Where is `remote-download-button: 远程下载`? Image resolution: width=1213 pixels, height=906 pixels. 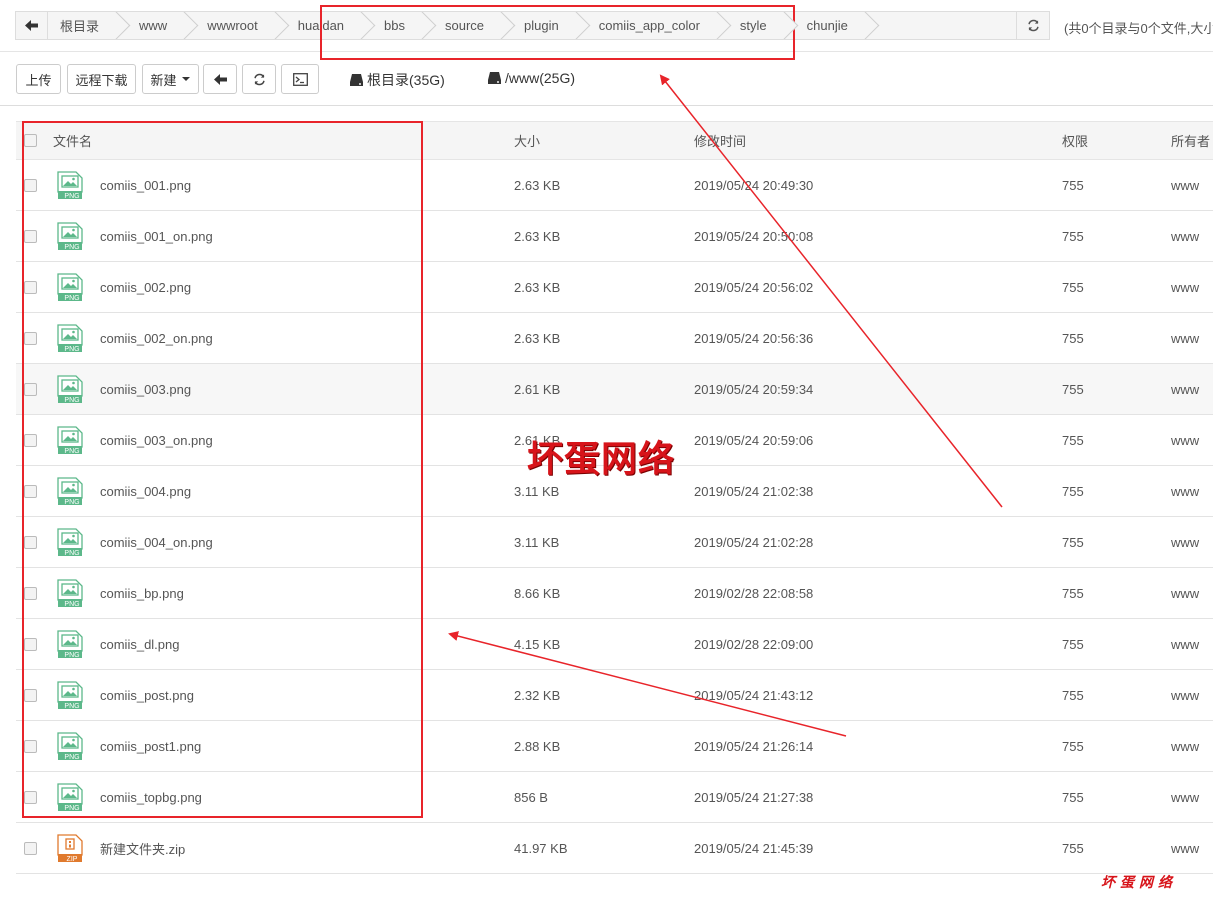 remote-download-button: 远程下载 is located at coordinates (101, 79).